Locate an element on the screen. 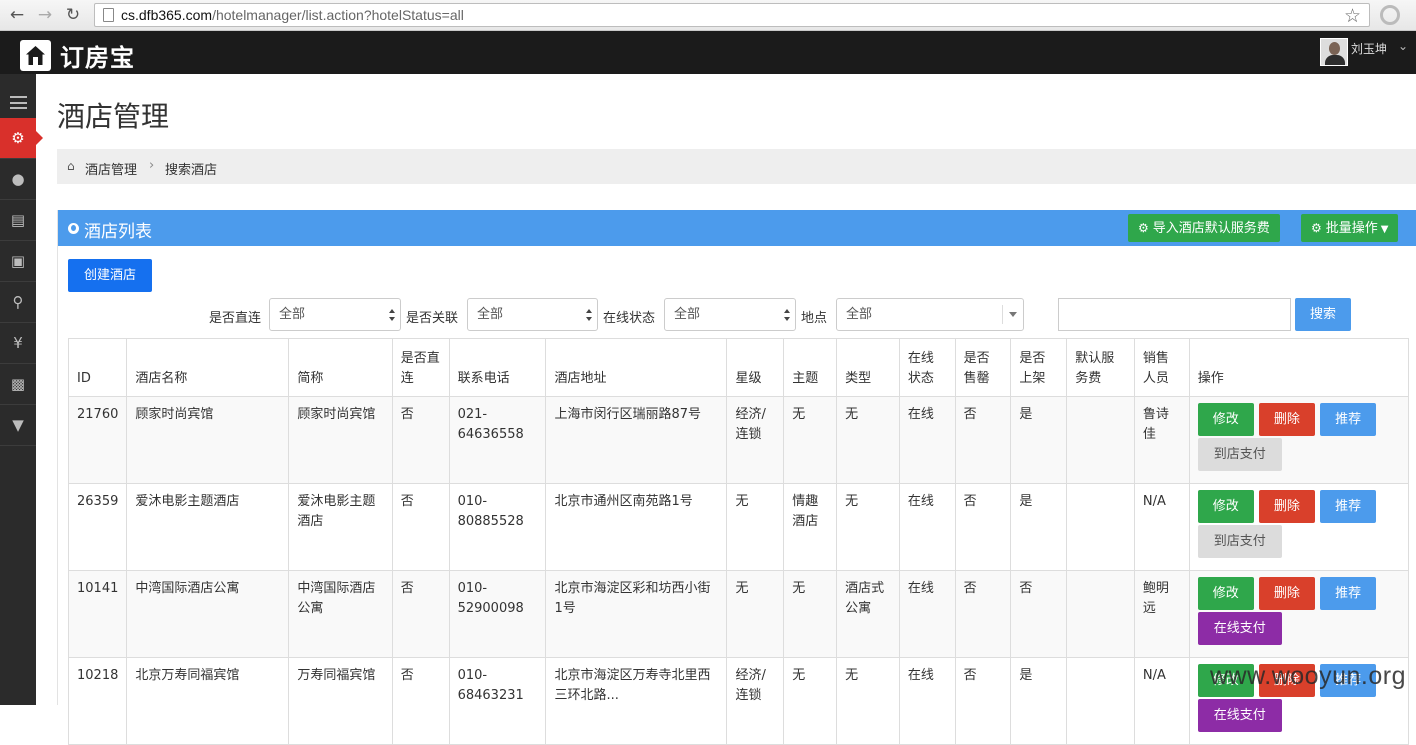 The width and height of the screenshot is (1416, 745). table-cell-short: 爱沐电影主题酒店 is located at coordinates (340, 527).